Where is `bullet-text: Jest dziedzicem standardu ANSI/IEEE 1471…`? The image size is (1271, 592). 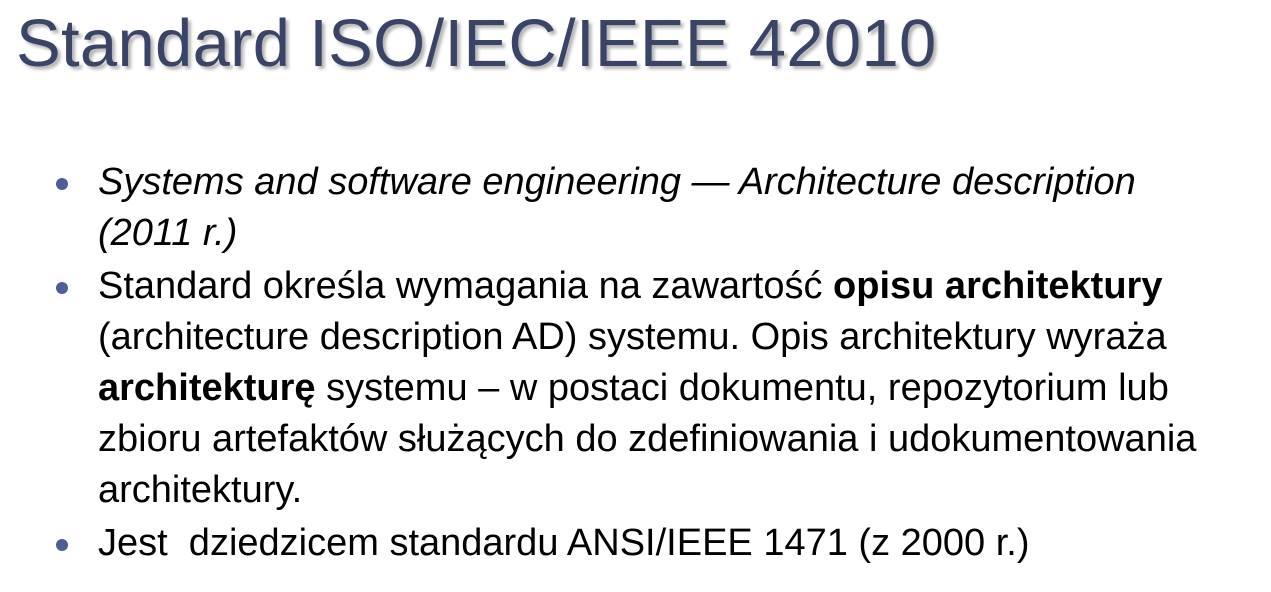 bullet-text: Jest dziedzicem standardu ANSI/IEEE 1471… is located at coordinates (564, 543).